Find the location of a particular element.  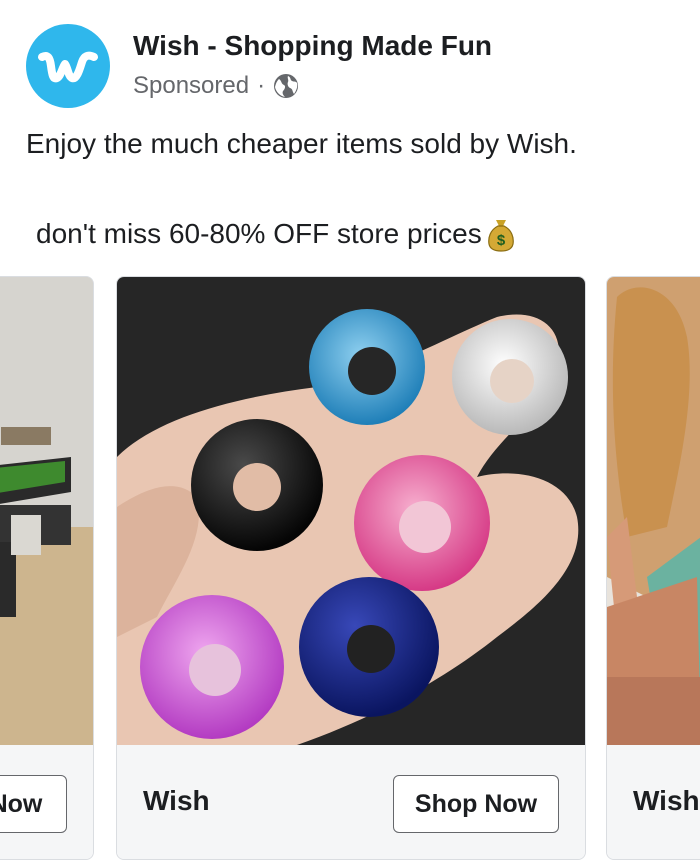

carousel-card-next: Wish is located at coordinates (653, 568).